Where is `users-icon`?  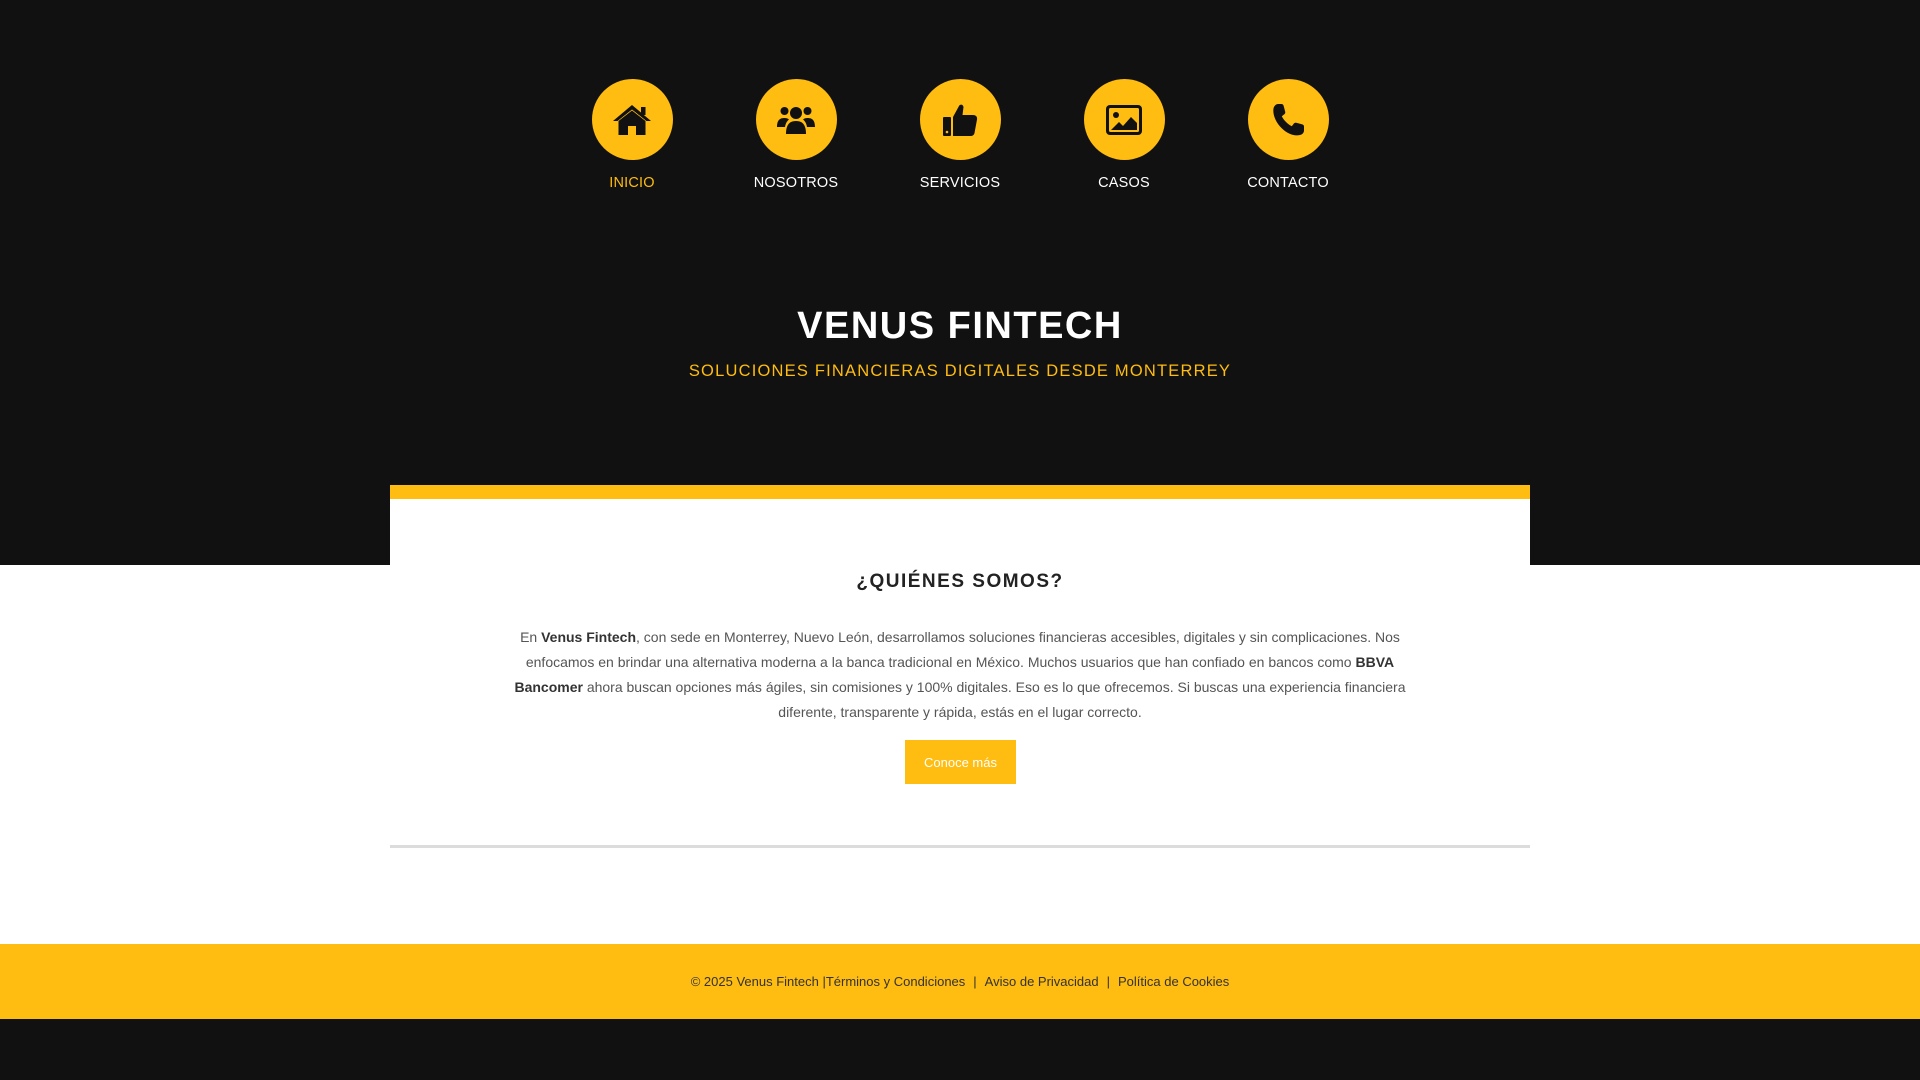
users-icon is located at coordinates (796, 120).